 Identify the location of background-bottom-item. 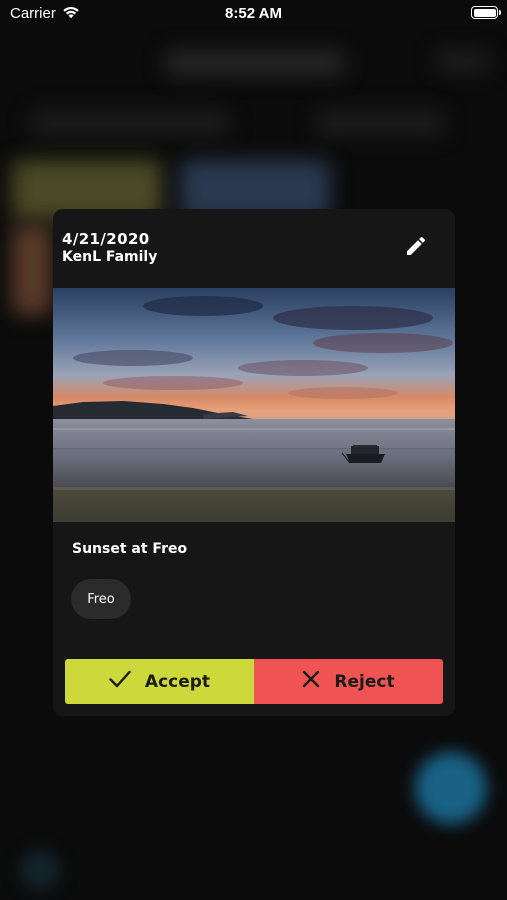
(40, 870).